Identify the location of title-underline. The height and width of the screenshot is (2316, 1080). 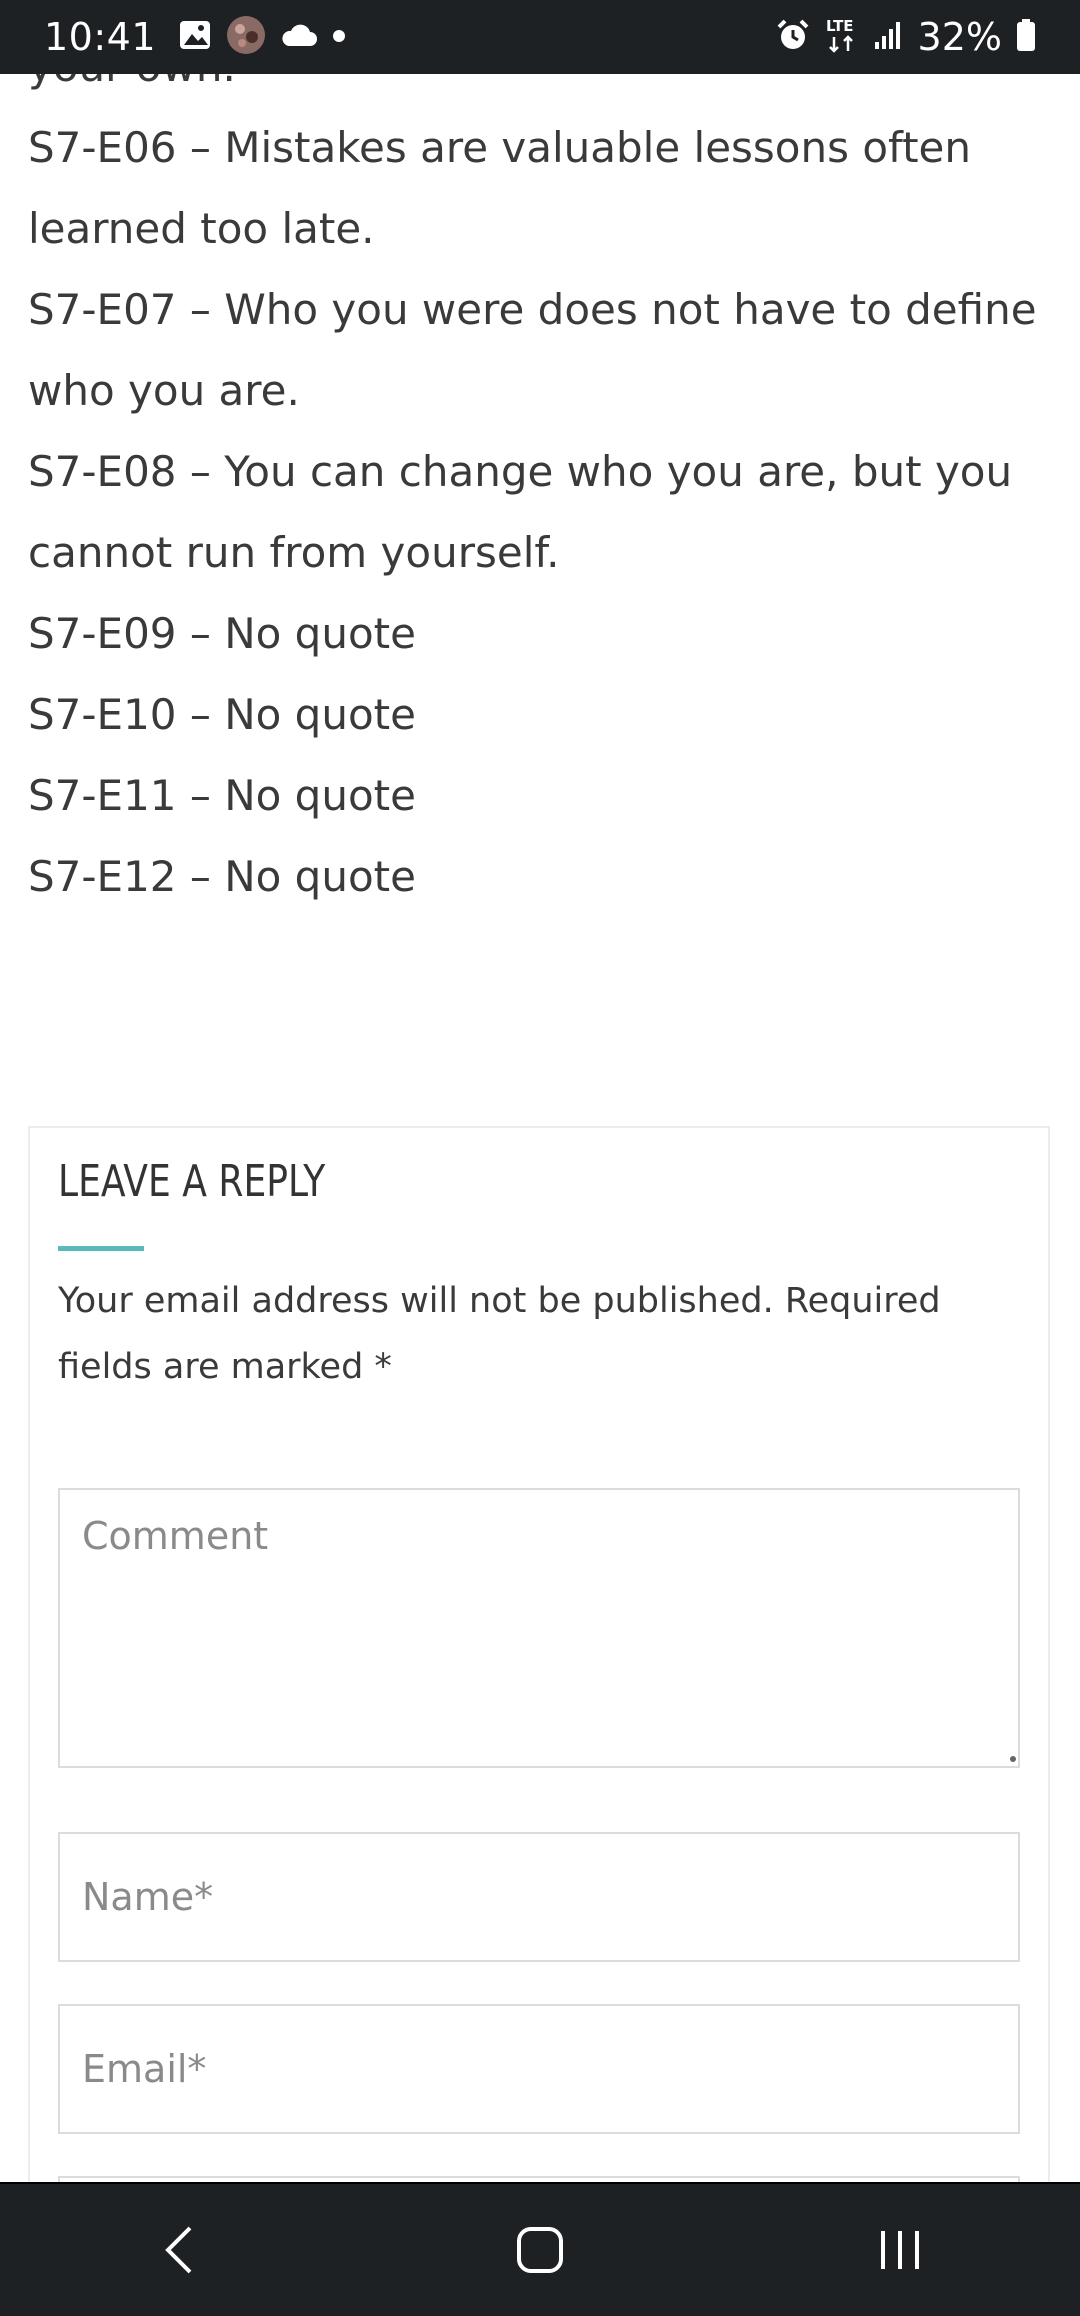
(101, 1248).